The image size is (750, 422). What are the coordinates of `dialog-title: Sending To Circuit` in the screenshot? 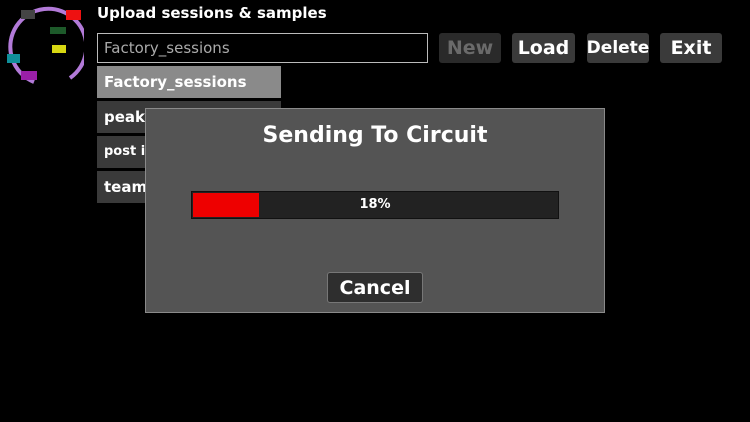 It's located at (375, 135).